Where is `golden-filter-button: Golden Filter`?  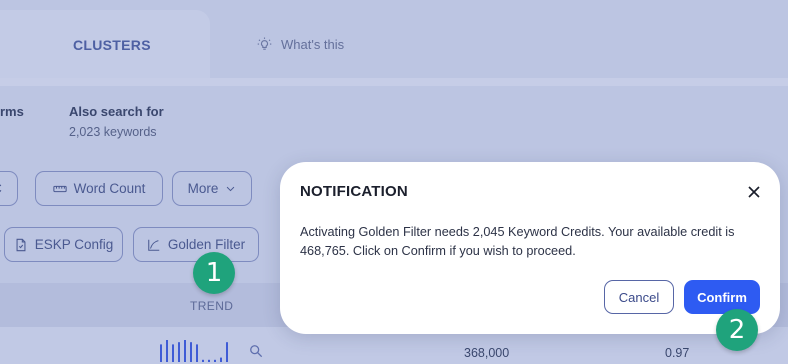 golden-filter-button: Golden Filter is located at coordinates (196, 244).